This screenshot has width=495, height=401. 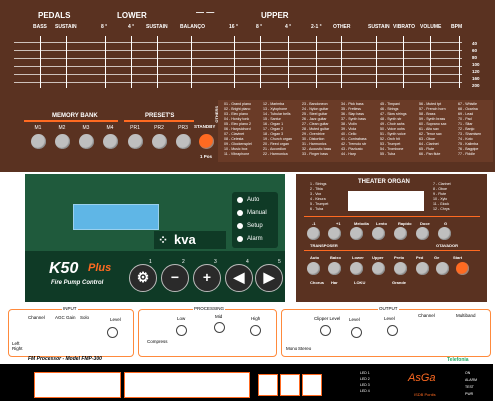 I want to click on upper-header: UPPER, so click(x=275, y=15).